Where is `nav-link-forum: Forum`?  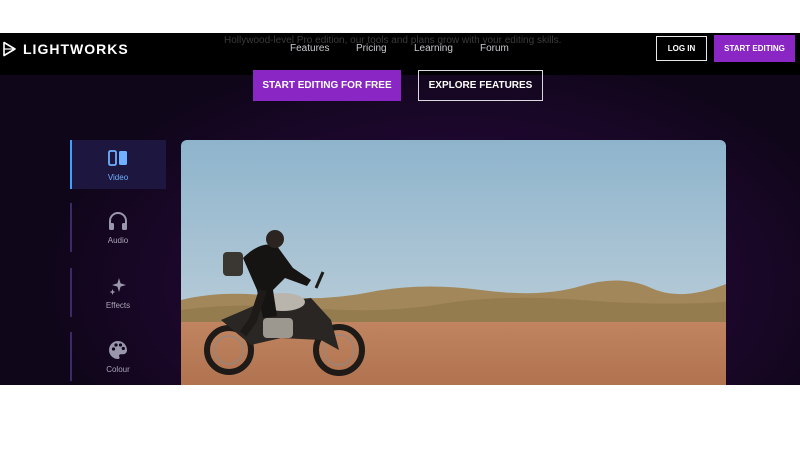 nav-link-forum: Forum is located at coordinates (494, 48).